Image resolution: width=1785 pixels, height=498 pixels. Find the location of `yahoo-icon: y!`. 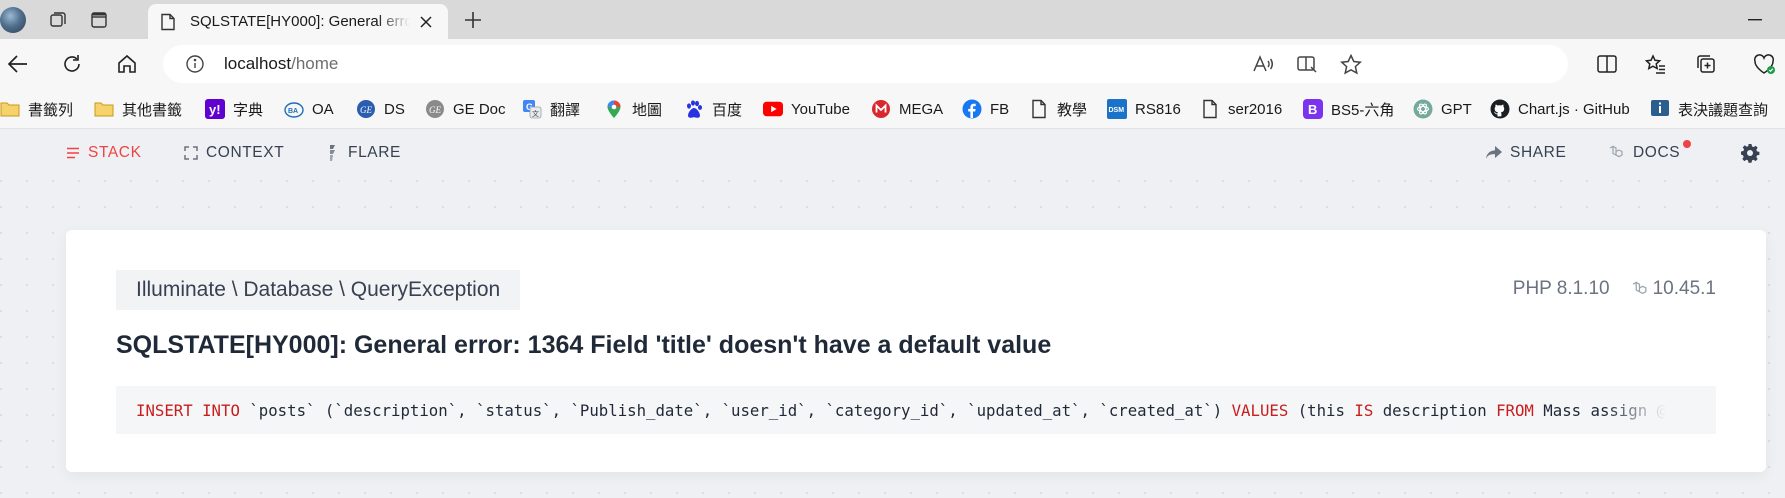

yahoo-icon: y! is located at coordinates (215, 109).